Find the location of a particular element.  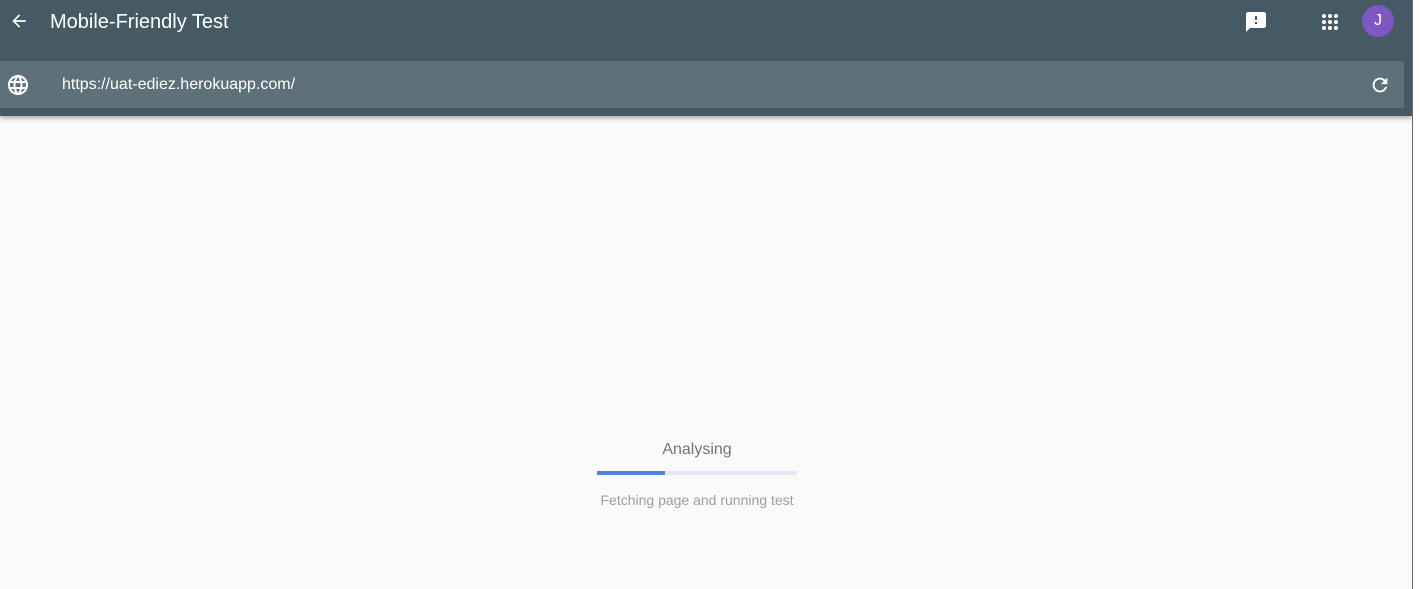

url-input is located at coordinates (702, 85).